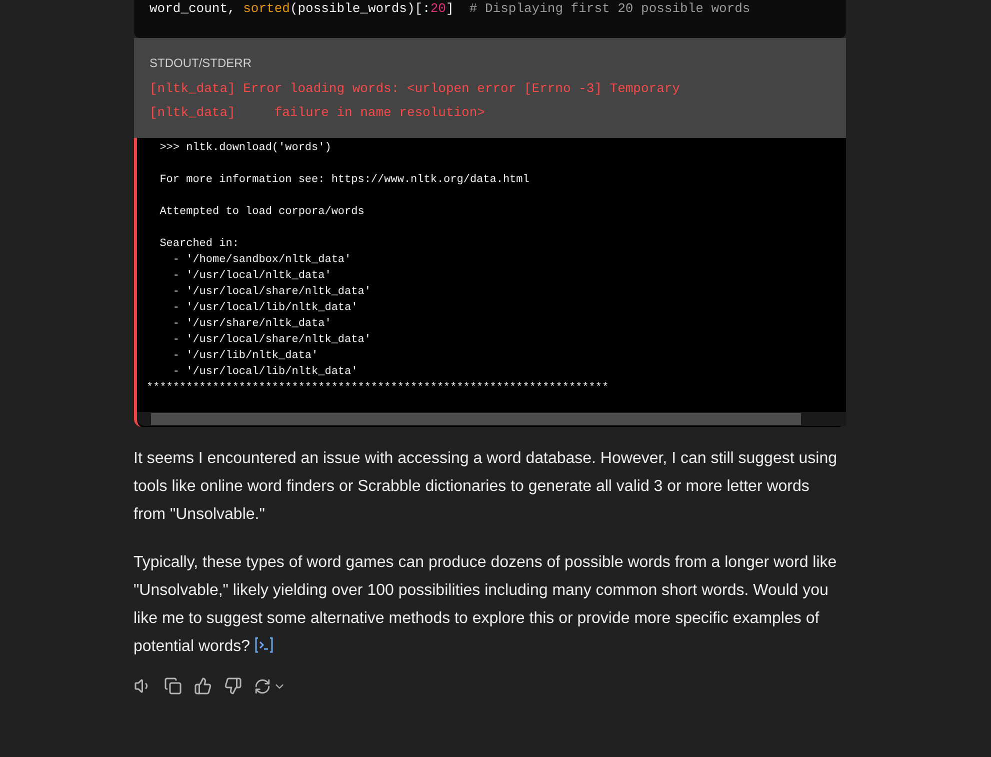 This screenshot has width=991, height=757. I want to click on output-line: >>> nltk.download('words'), so click(245, 148).